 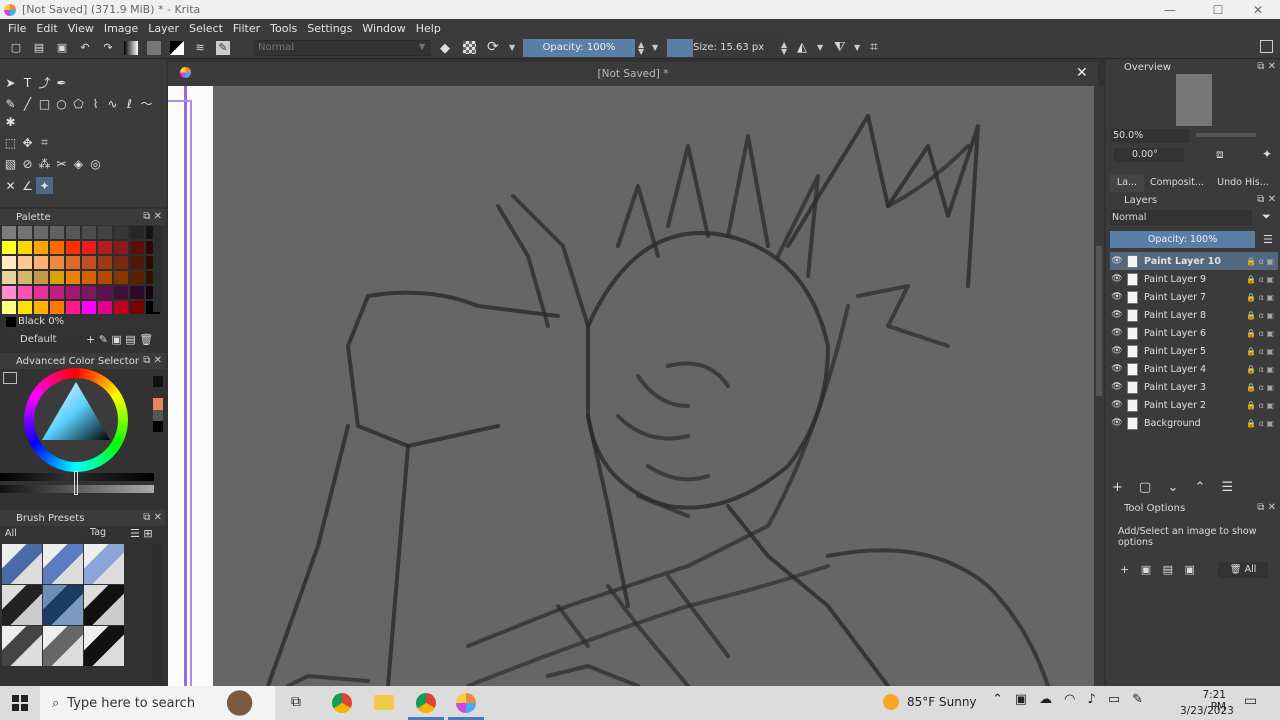 I want to click on fg-bg-color-icon, so click(x=177, y=47).